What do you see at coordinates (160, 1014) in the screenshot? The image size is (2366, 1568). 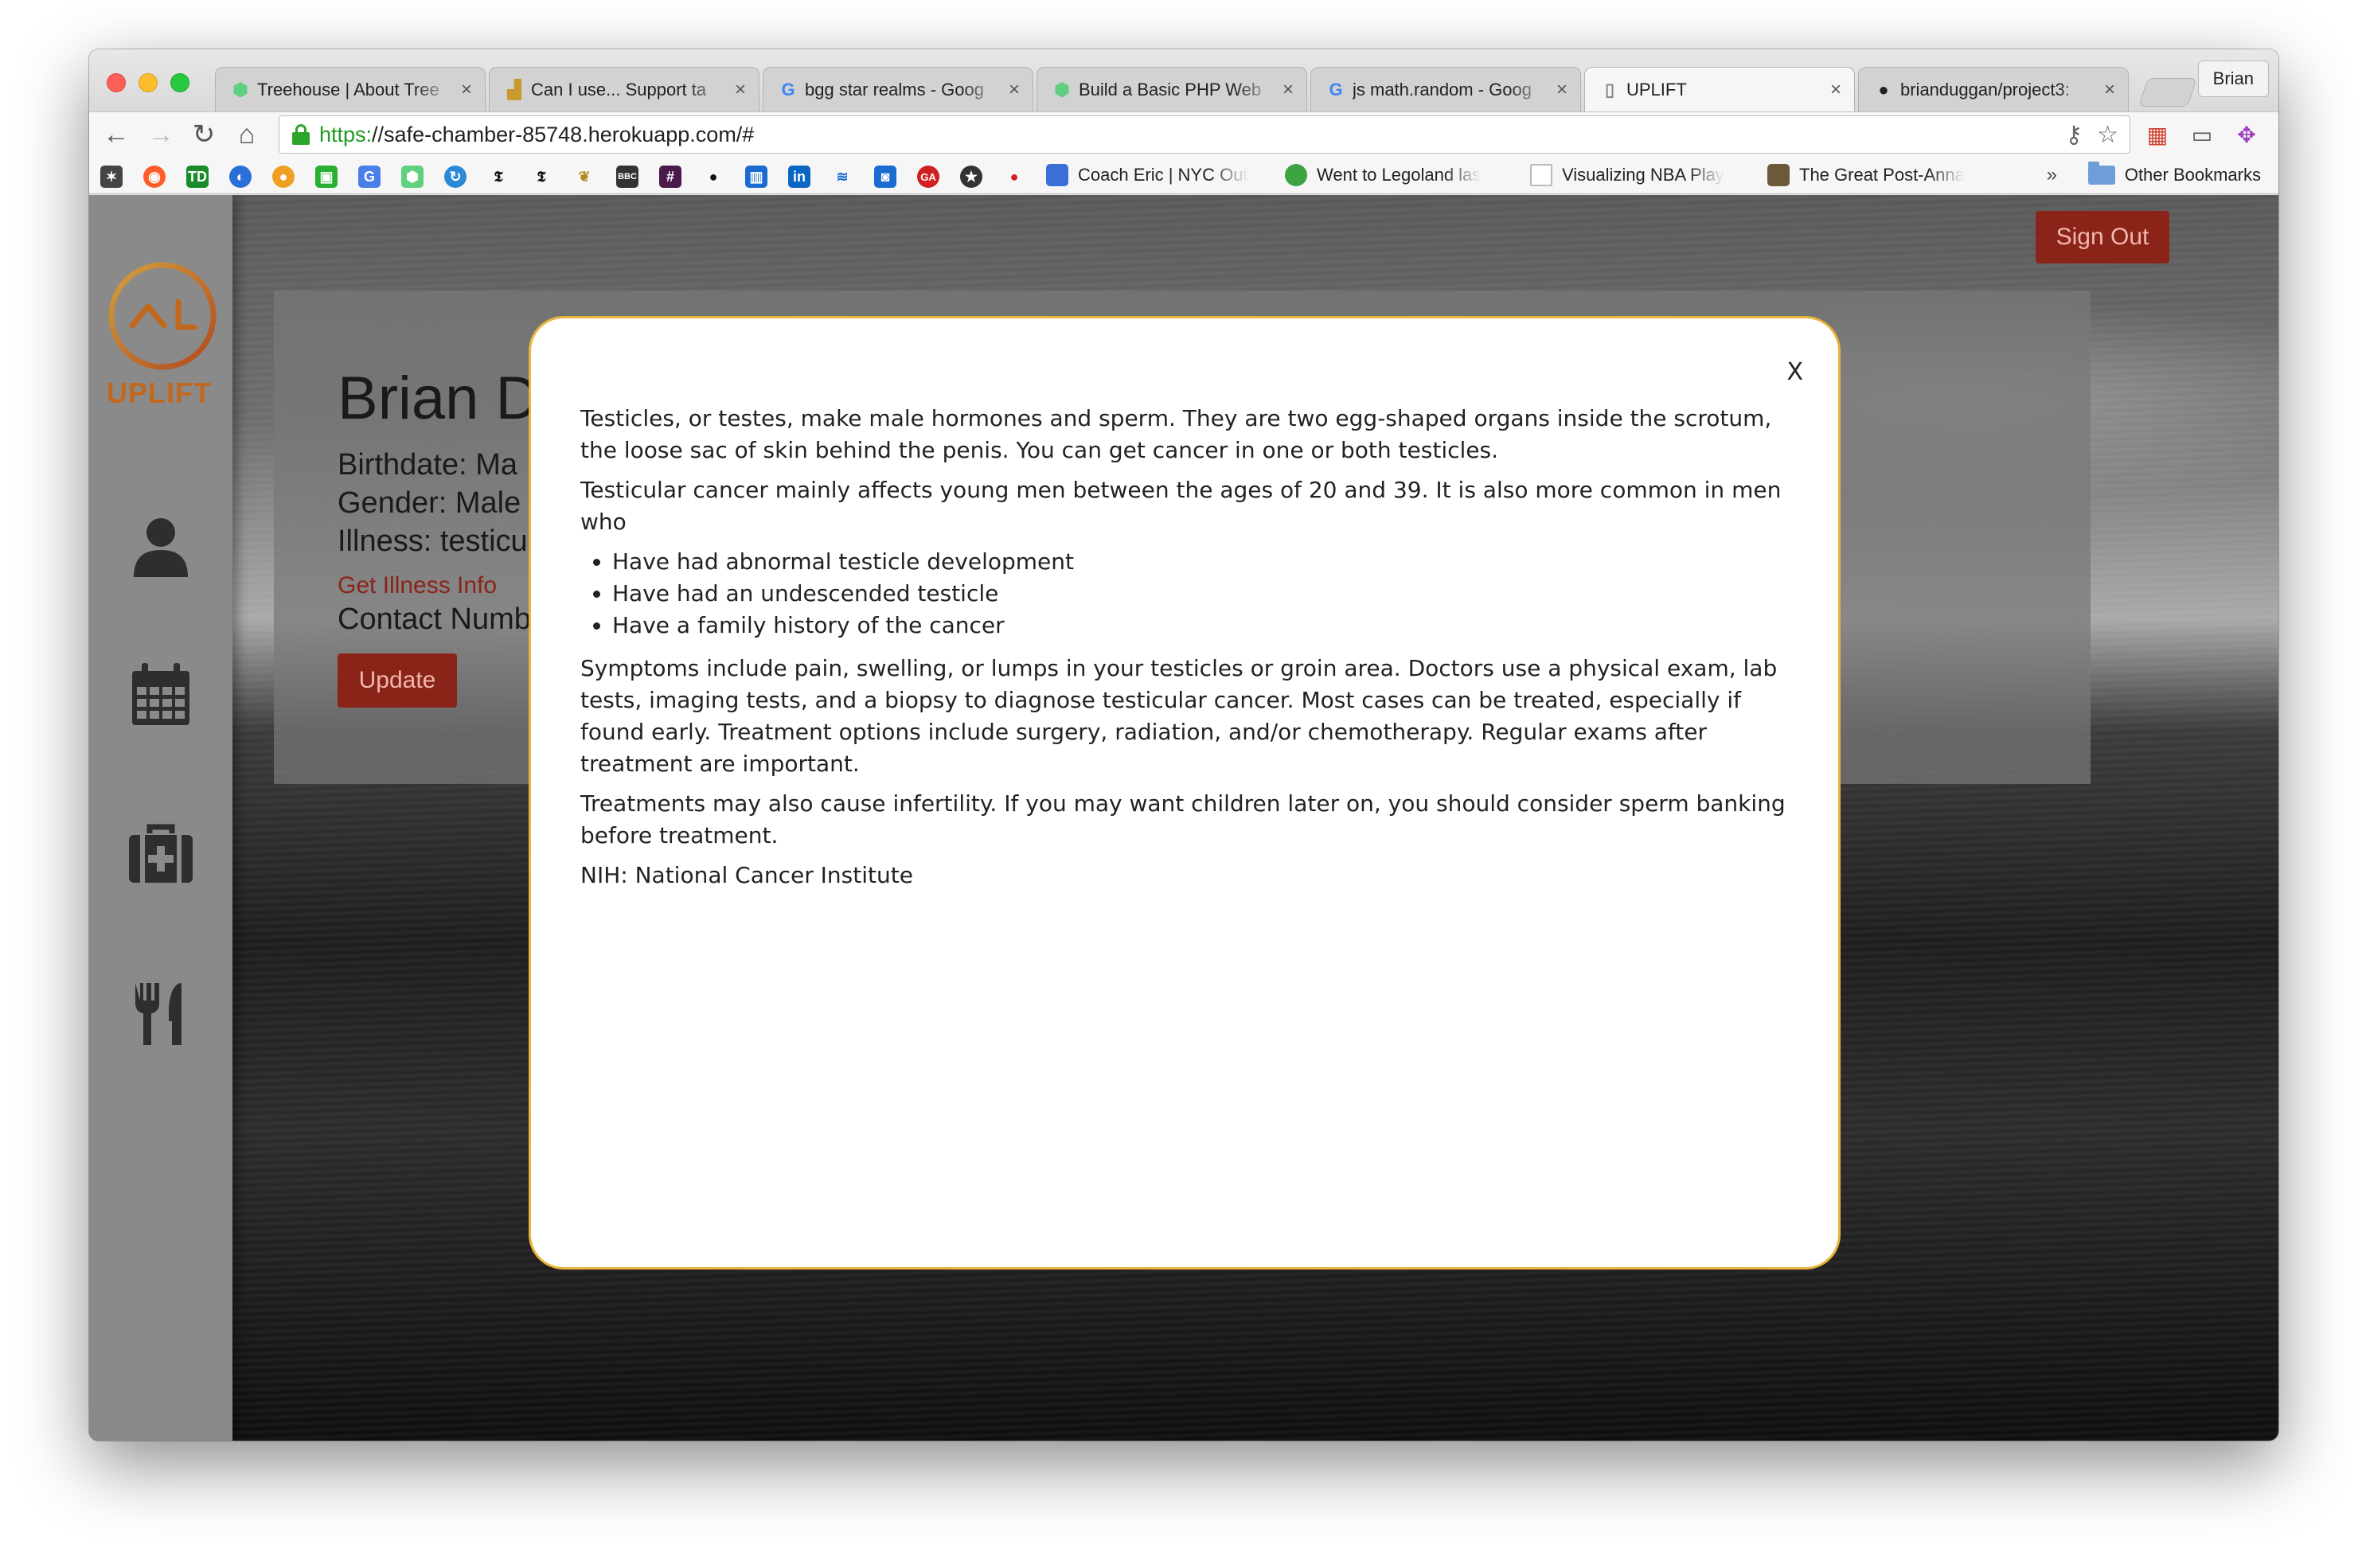 I see `fork-knife-icon` at bounding box center [160, 1014].